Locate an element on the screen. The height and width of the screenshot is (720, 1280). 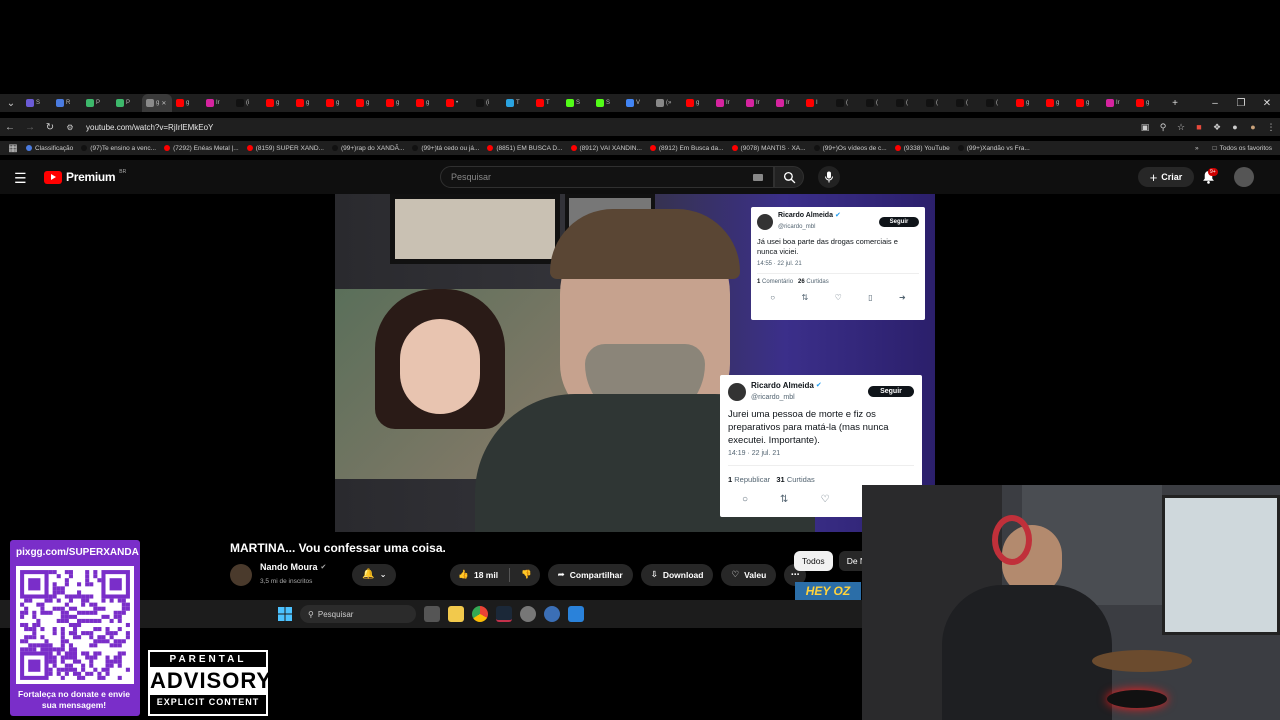
file-explorer-icon is located at coordinates (456, 614).